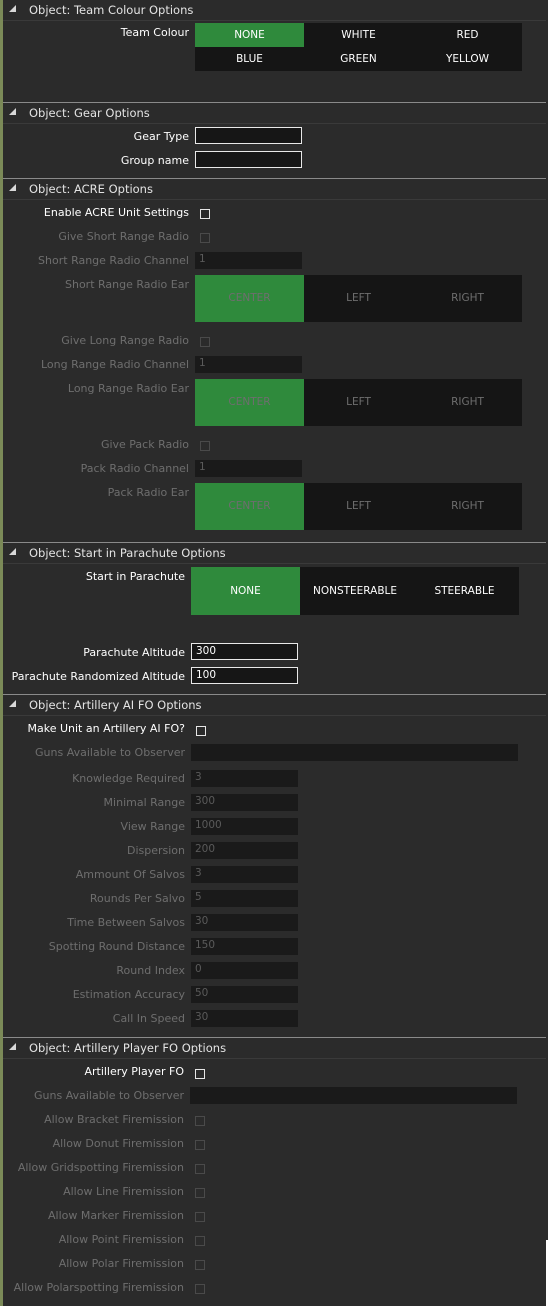 The height and width of the screenshot is (1306, 548). I want to click on make-ai-fo-checkbox, so click(201, 731).